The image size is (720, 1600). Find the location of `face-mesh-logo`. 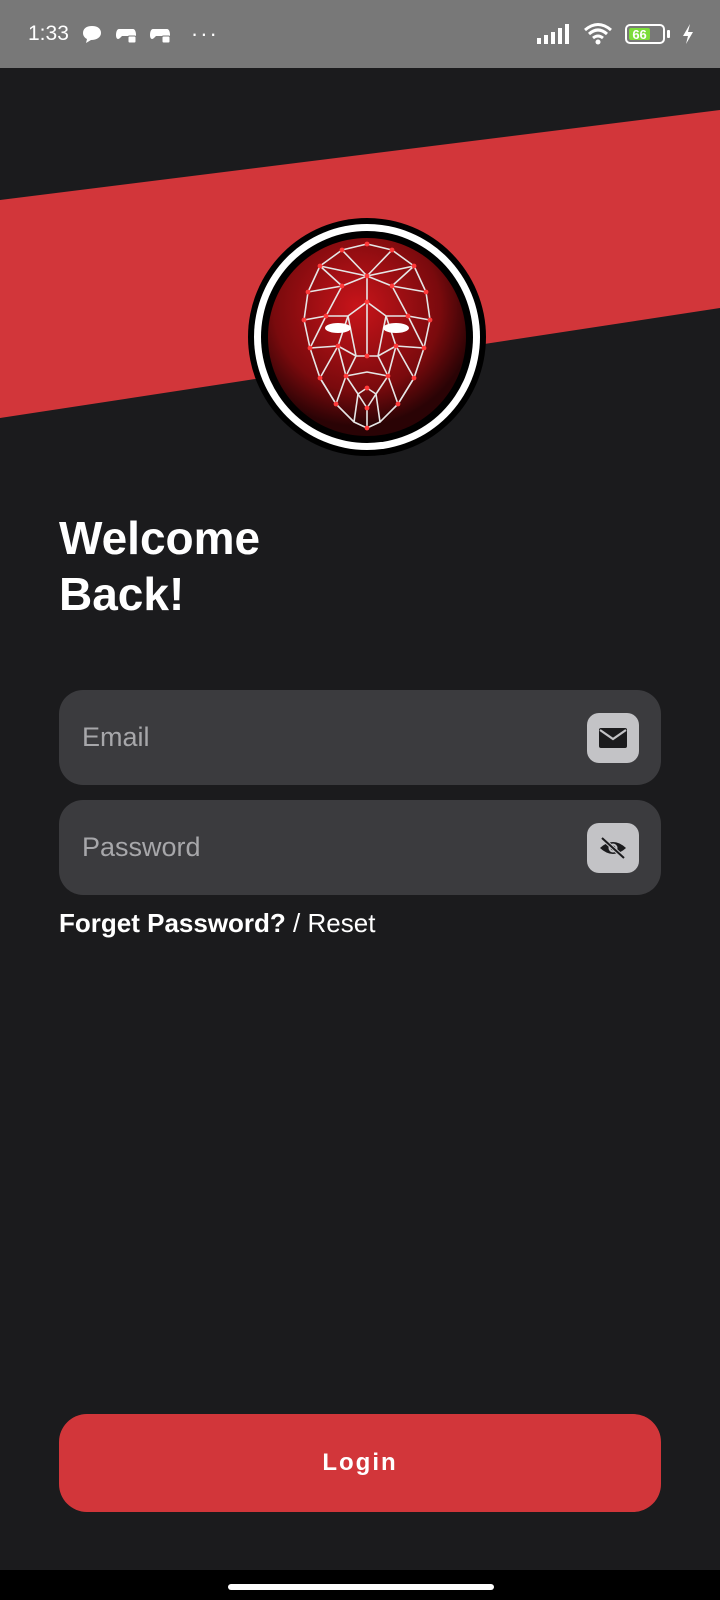

face-mesh-logo is located at coordinates (367, 337).